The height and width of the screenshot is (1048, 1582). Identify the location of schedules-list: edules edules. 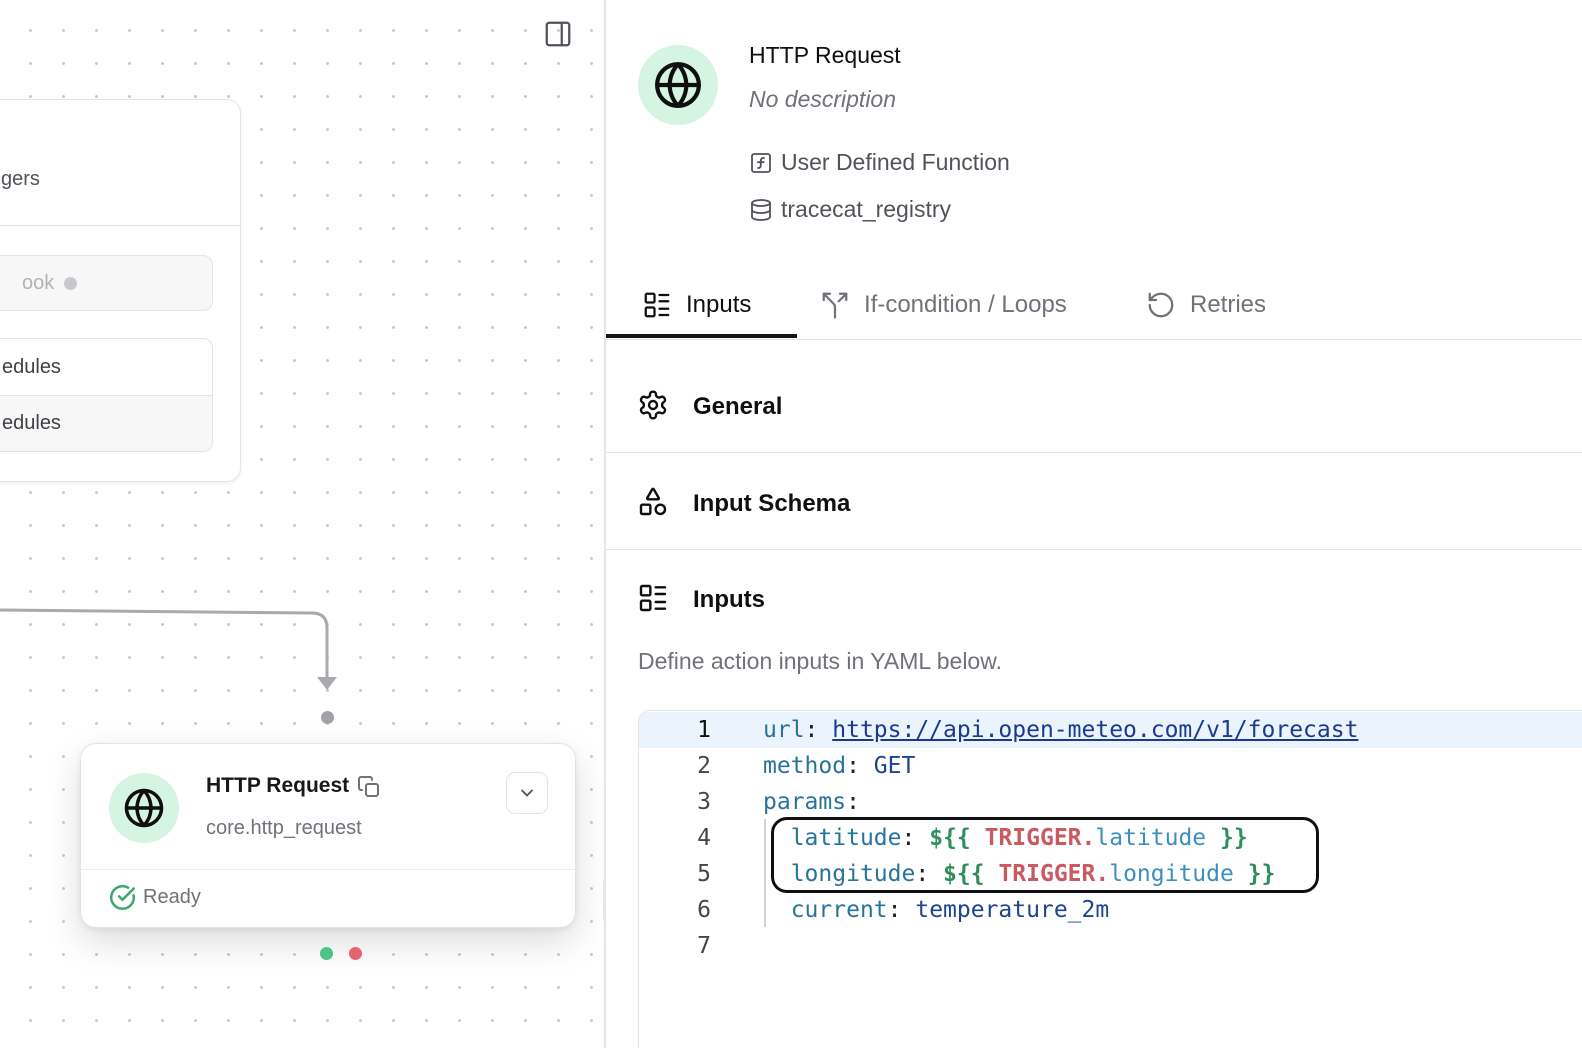
(106, 395).